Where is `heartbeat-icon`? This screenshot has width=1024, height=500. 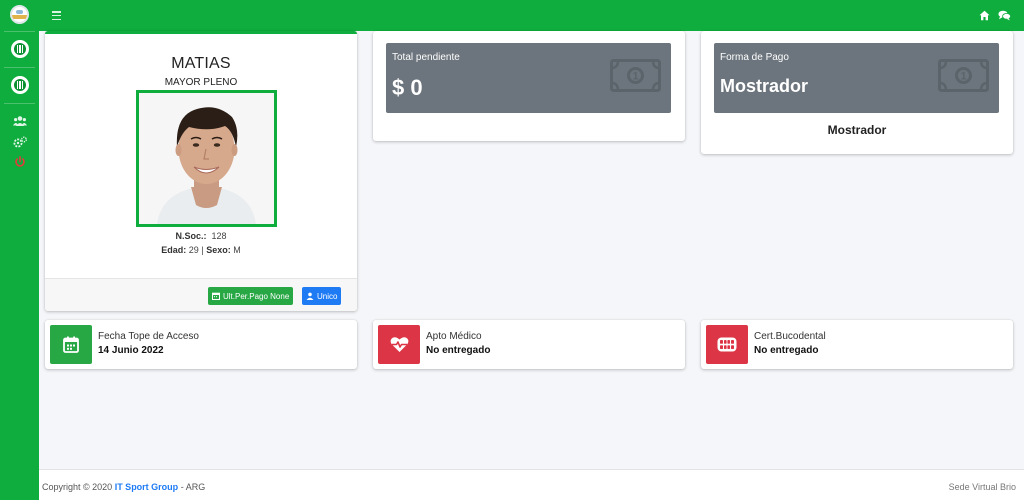
heartbeat-icon is located at coordinates (399, 344).